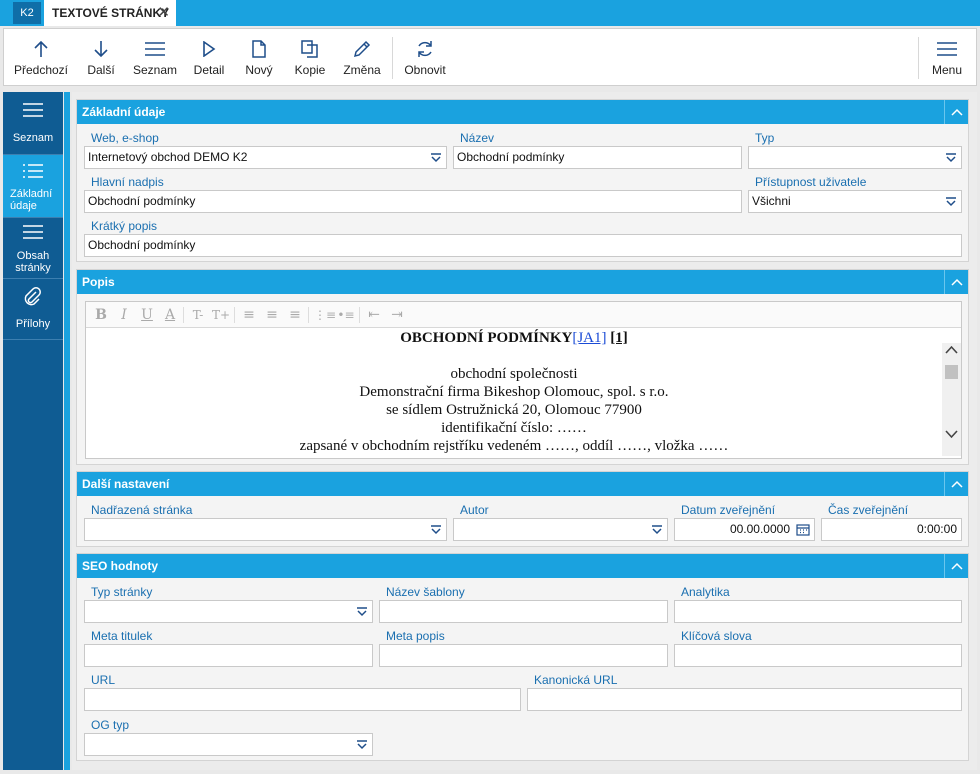 Image resolution: width=980 pixels, height=774 pixels. What do you see at coordinates (124, 226) in the screenshot?
I see `short-desc-label: Krátký popis` at bounding box center [124, 226].